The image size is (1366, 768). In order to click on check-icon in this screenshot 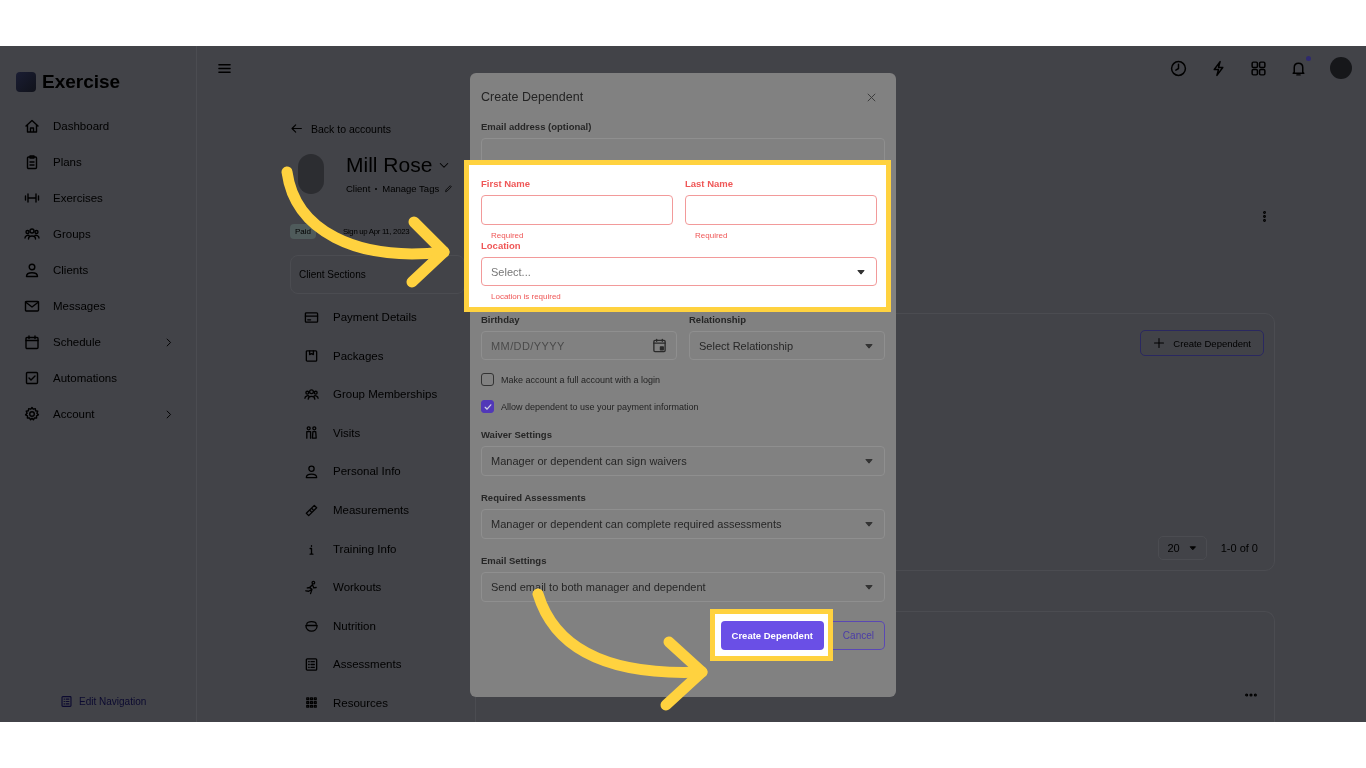, I will do `click(487, 406)`.